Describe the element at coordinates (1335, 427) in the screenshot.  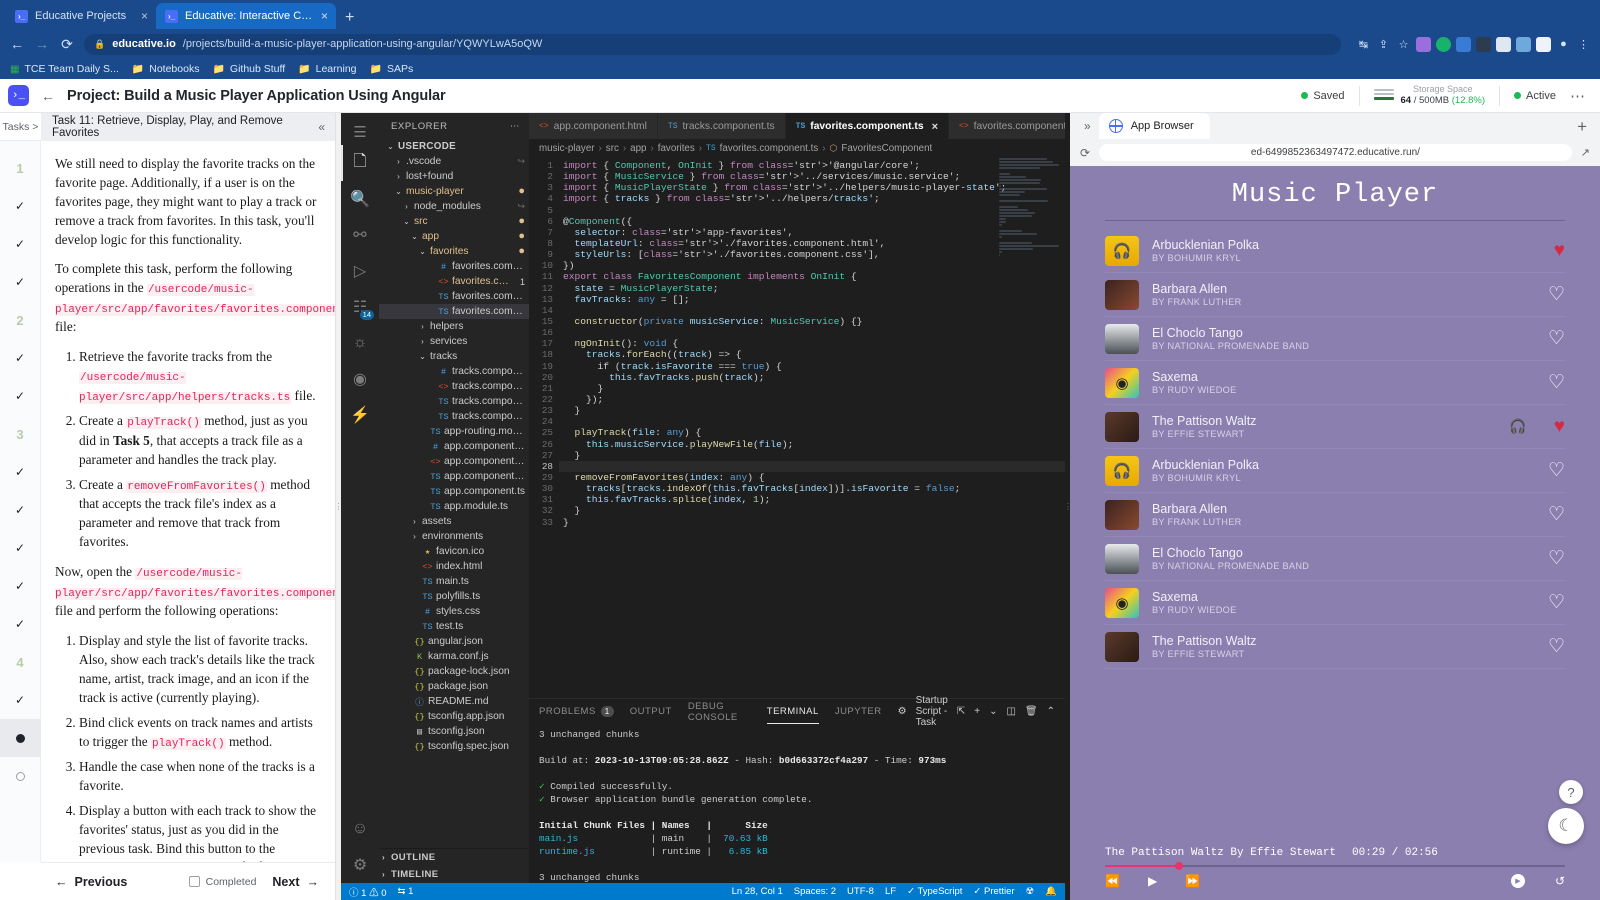
I see `track-row: The Pattison Waltz BY EFFIE STEWART 🎧 ♥` at that location.